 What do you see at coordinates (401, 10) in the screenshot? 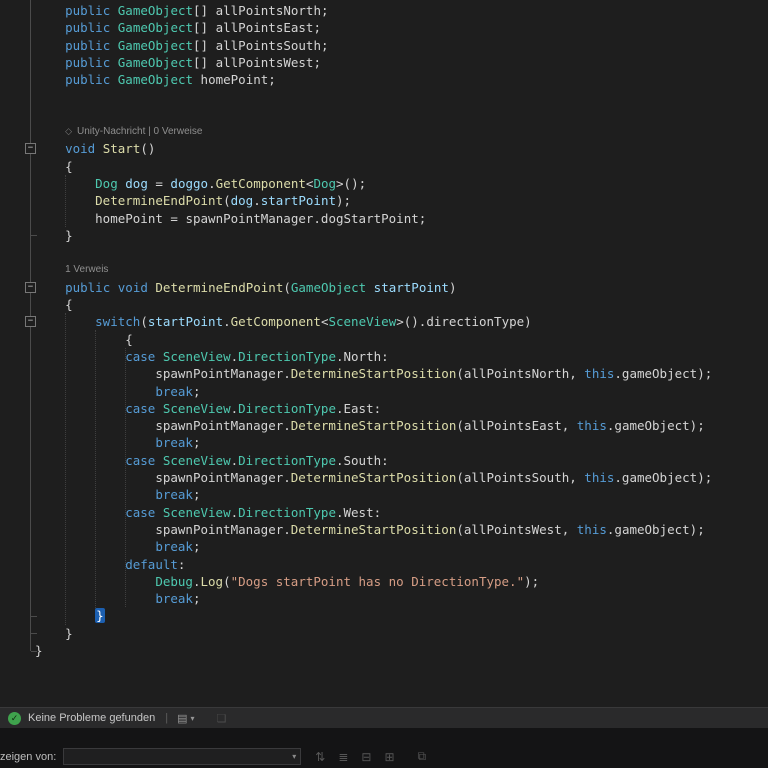
I see `code-line: public GameObject[] allPointsNorth;` at bounding box center [401, 10].